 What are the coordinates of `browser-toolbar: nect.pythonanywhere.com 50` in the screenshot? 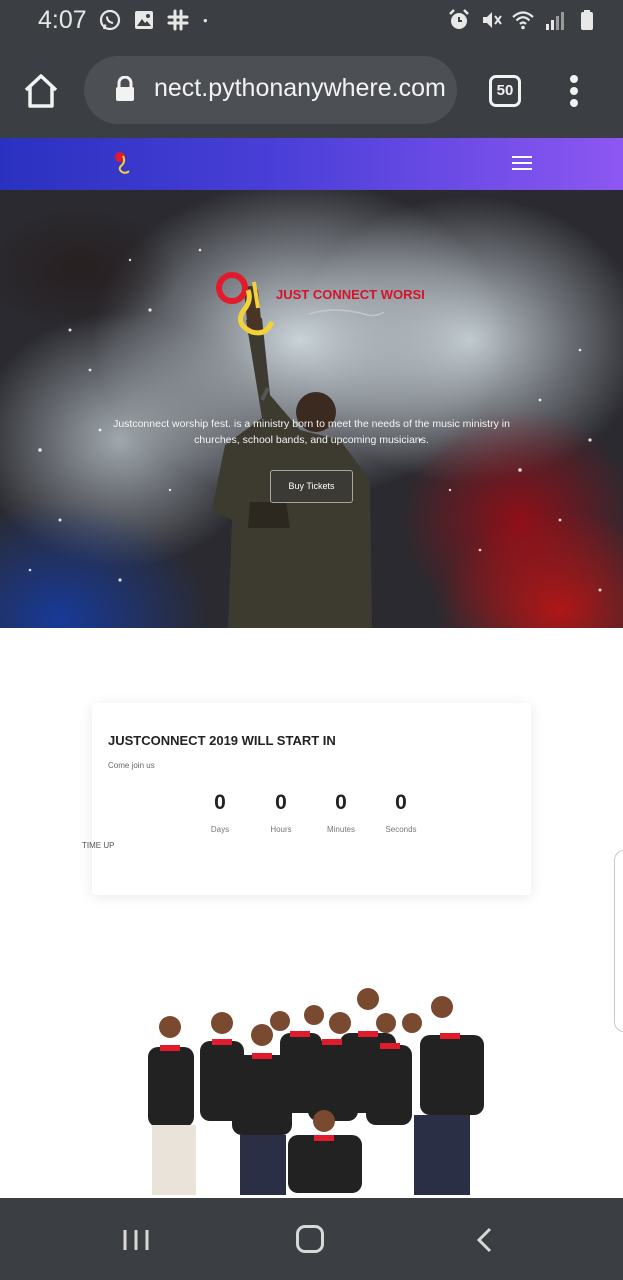 It's located at (311, 90).